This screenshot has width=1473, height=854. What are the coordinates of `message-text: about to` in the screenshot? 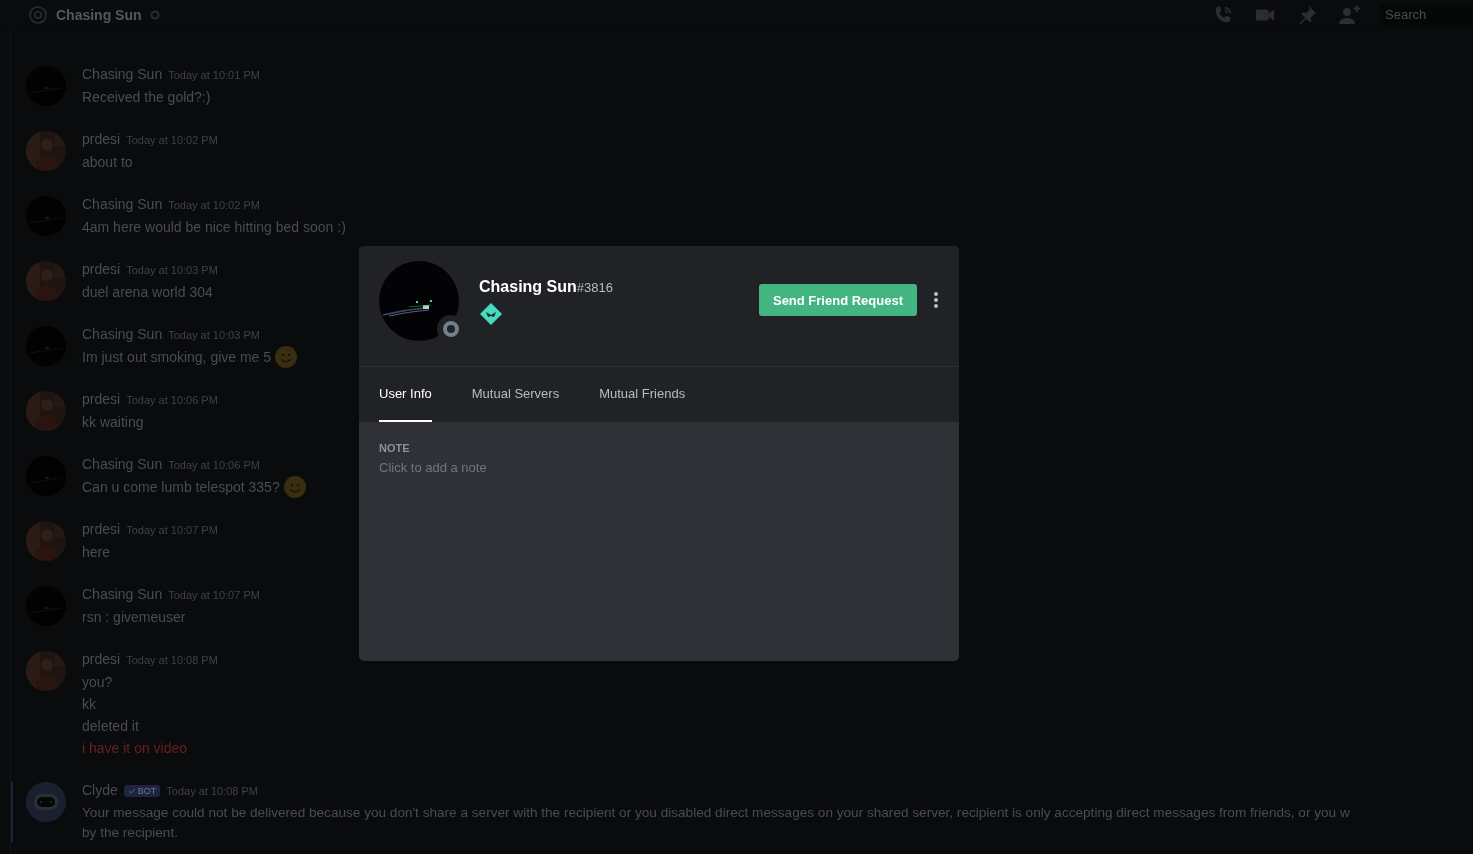 It's located at (107, 162).